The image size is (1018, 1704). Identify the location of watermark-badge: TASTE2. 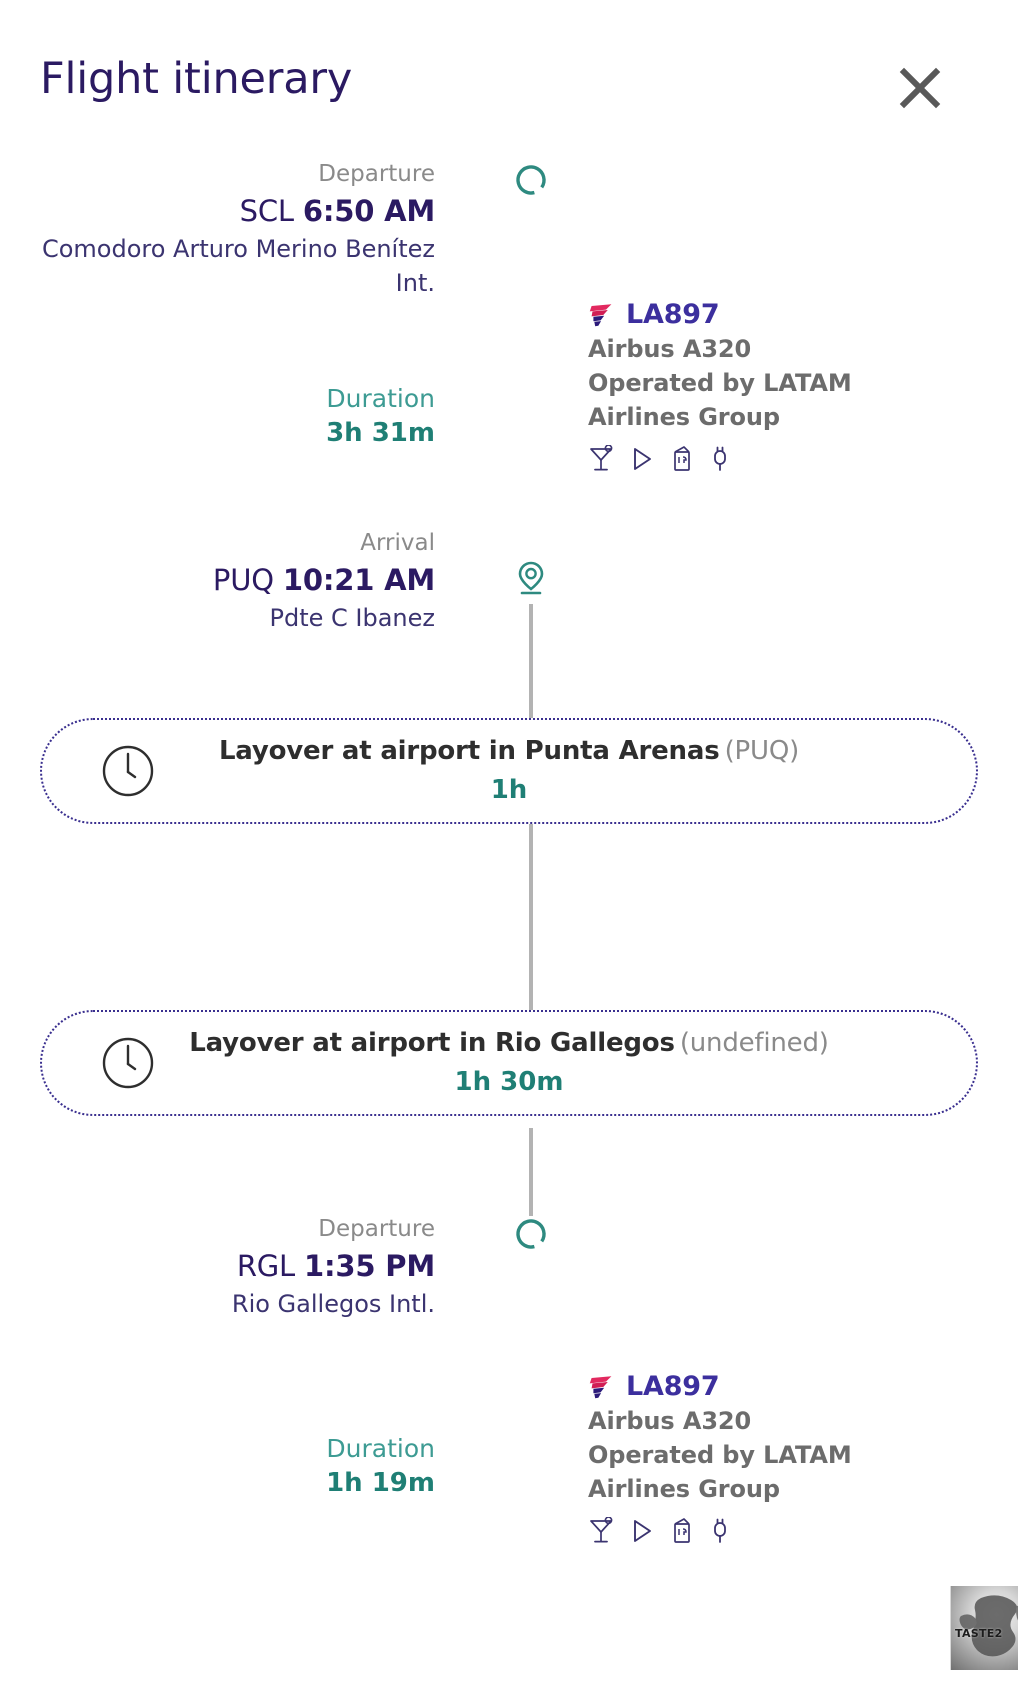
(984, 1628).